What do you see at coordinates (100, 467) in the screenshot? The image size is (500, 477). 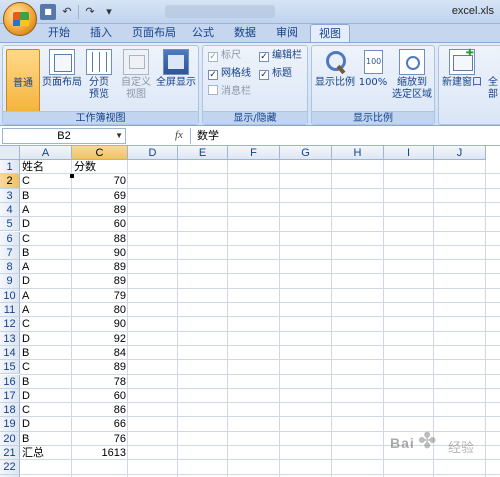 I see `cell-c22` at bounding box center [100, 467].